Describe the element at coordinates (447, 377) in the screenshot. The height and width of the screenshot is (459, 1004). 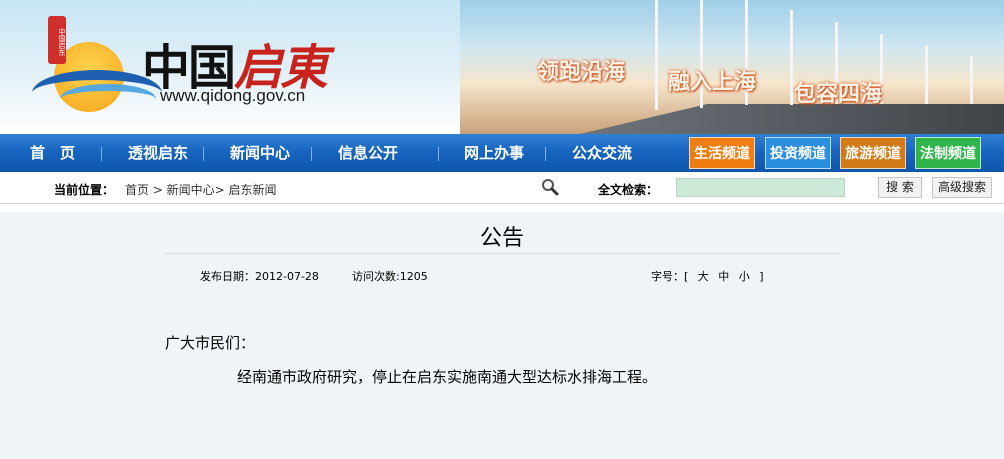
I see `article-body: 经南通市政府研究，停止在启东实施南通大型达标水排海工程。` at that location.